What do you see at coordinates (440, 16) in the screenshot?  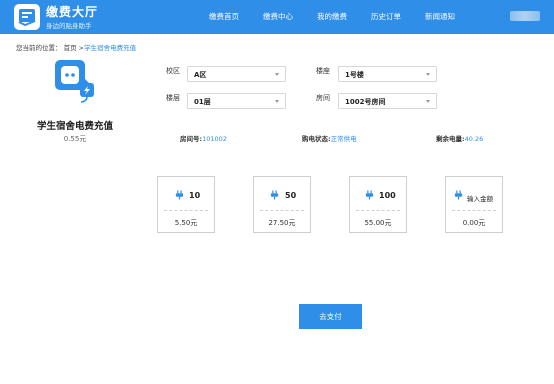 I see `nav-item-news: 新闻通知` at bounding box center [440, 16].